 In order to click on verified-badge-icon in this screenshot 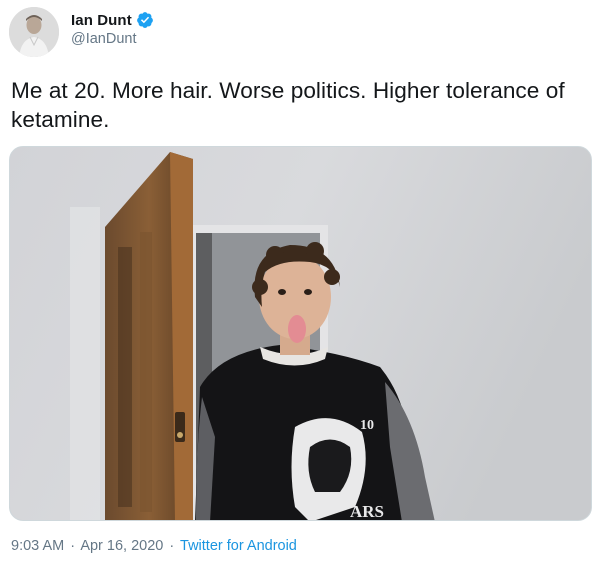, I will do `click(144, 20)`.